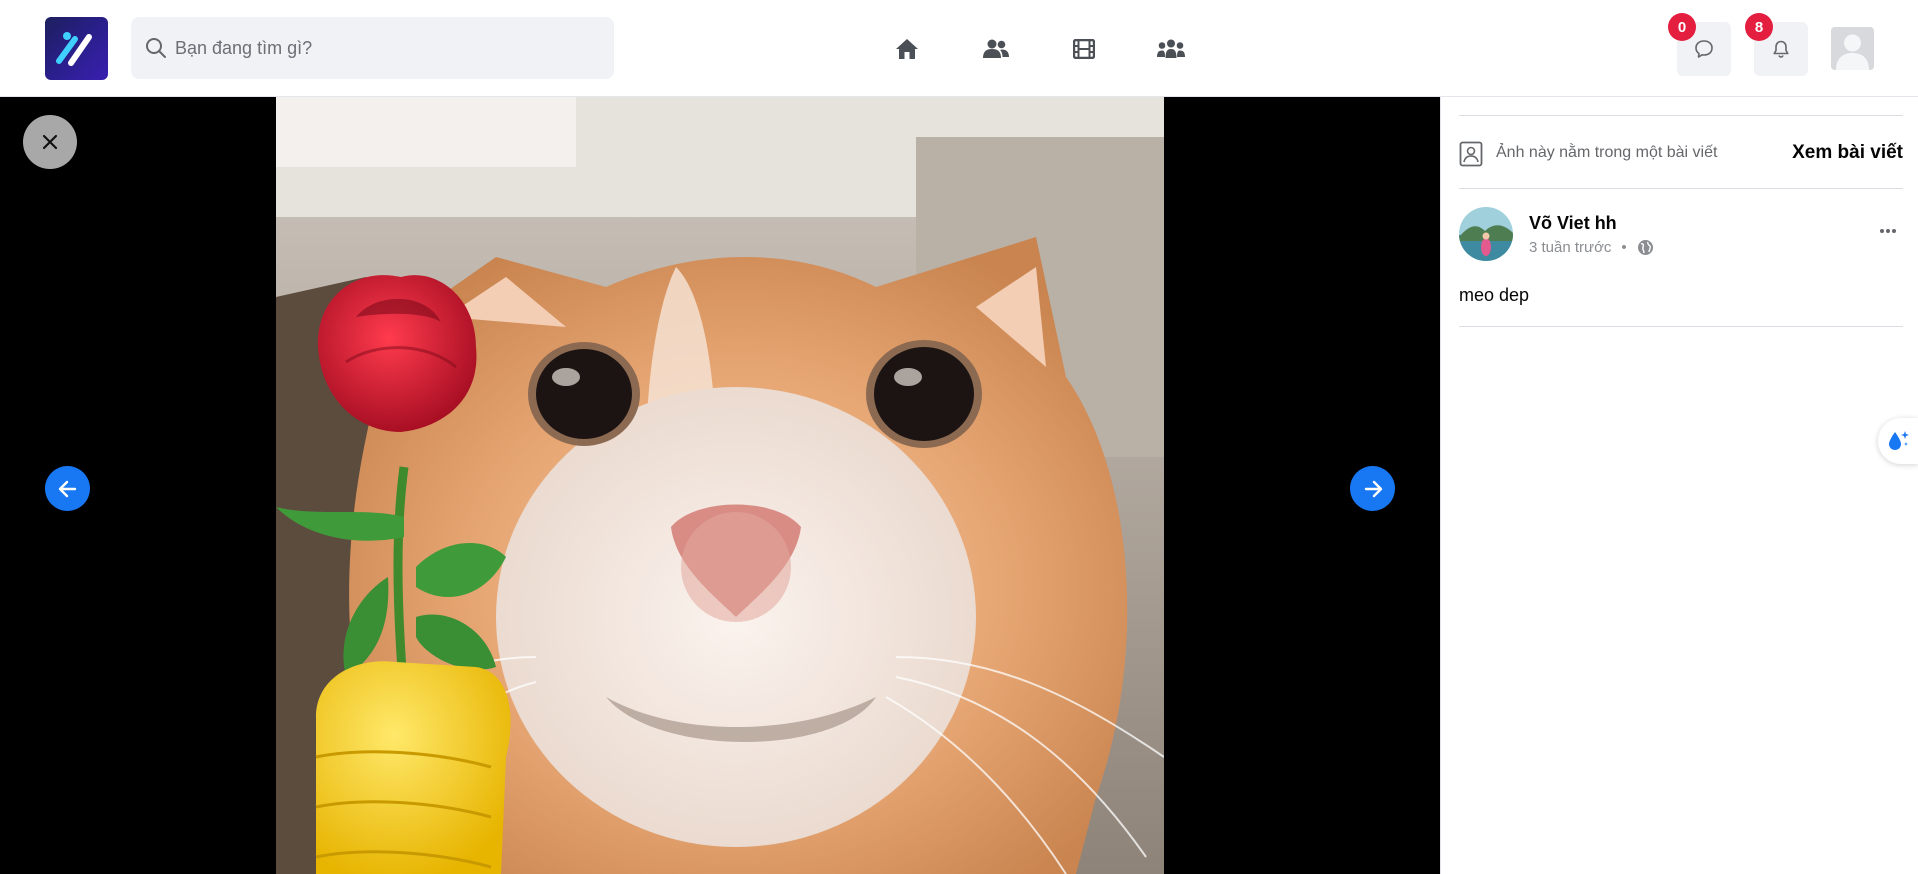  I want to click on user-avatar-icon, so click(1852, 48).